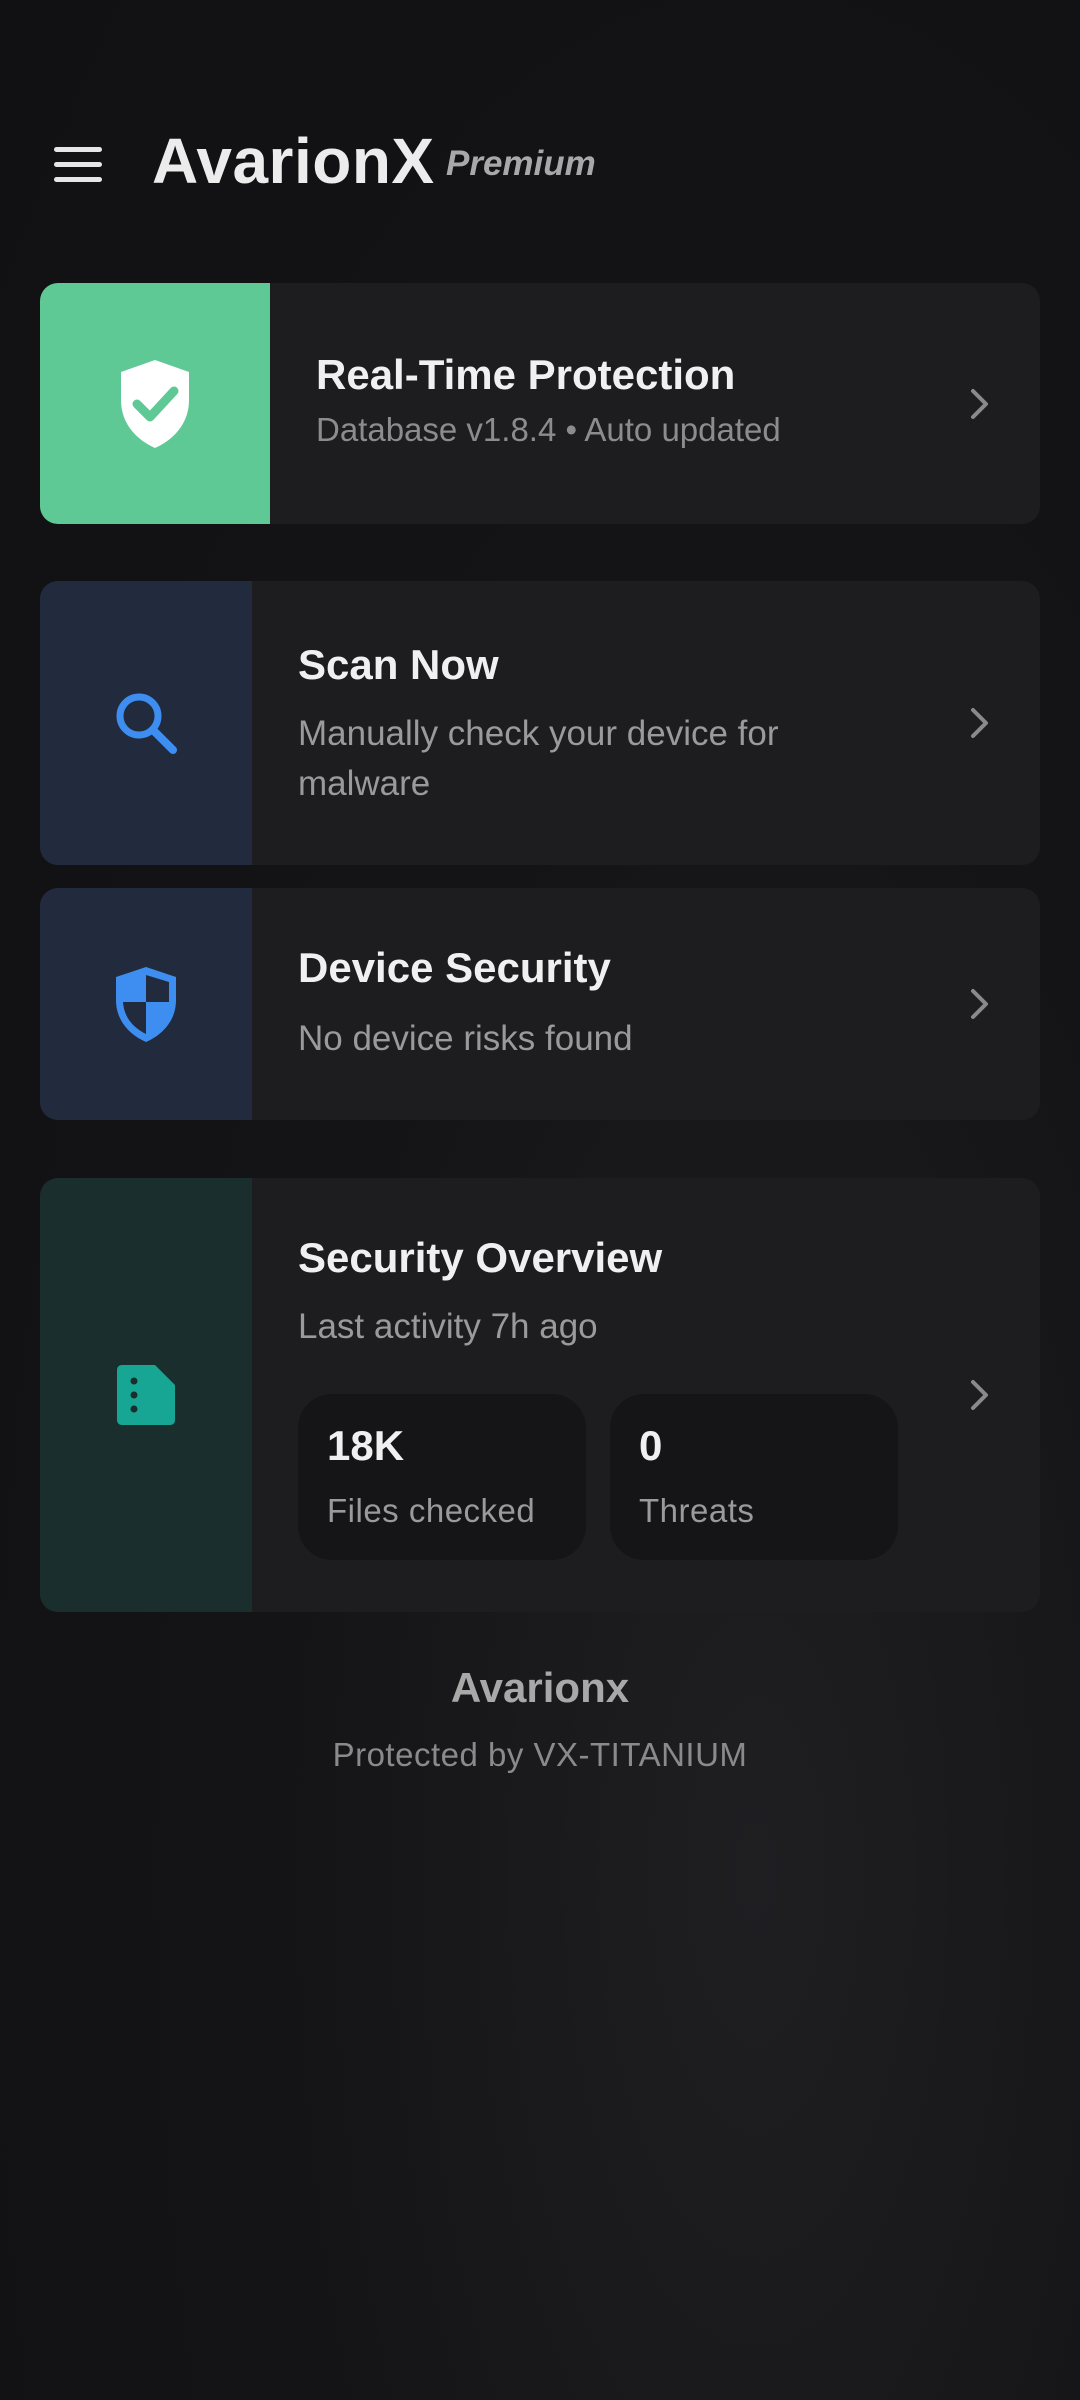 Image resolution: width=1080 pixels, height=2400 pixels. What do you see at coordinates (398, 664) in the screenshot?
I see `card-title: Scan Now` at bounding box center [398, 664].